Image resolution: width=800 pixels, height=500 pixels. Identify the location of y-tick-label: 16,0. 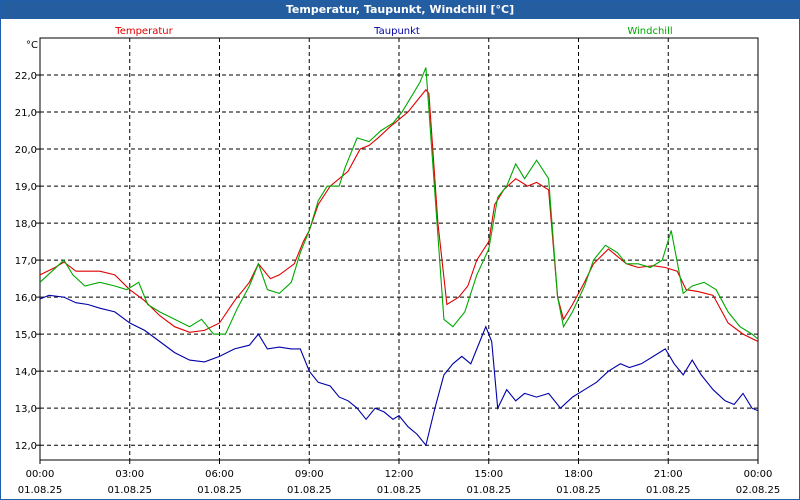
(26, 298).